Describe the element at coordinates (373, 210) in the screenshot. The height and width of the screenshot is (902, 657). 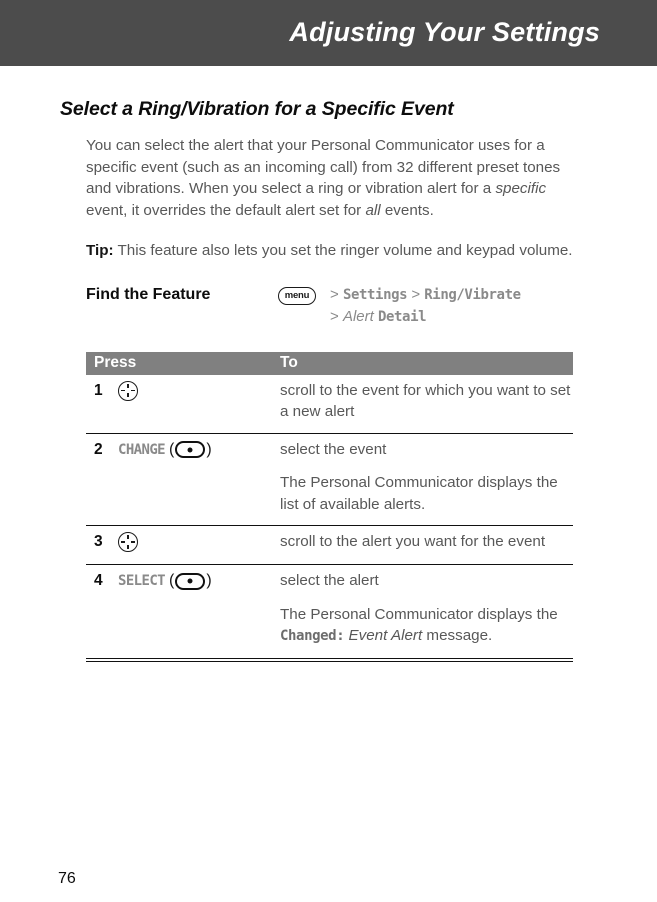
I see `intro-emphasis-all: all` at that location.